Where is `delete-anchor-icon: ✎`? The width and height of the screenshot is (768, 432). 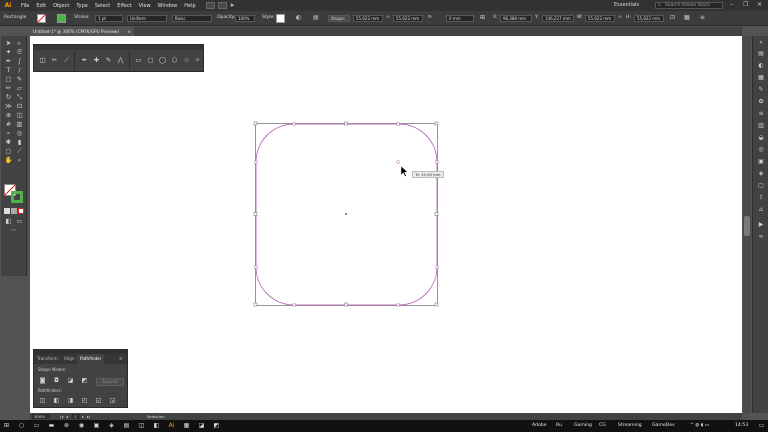 delete-anchor-icon: ✎ is located at coordinates (108, 60).